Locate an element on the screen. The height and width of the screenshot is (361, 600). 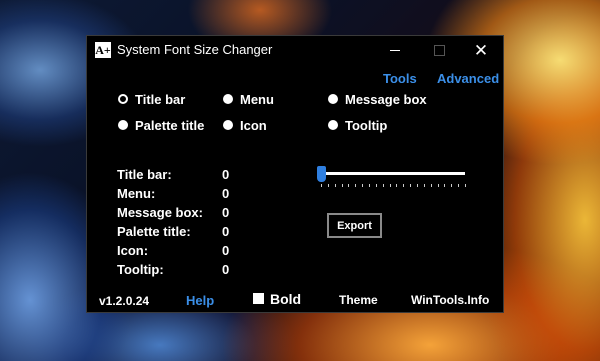
size-value-icon: 0 is located at coordinates (226, 250).